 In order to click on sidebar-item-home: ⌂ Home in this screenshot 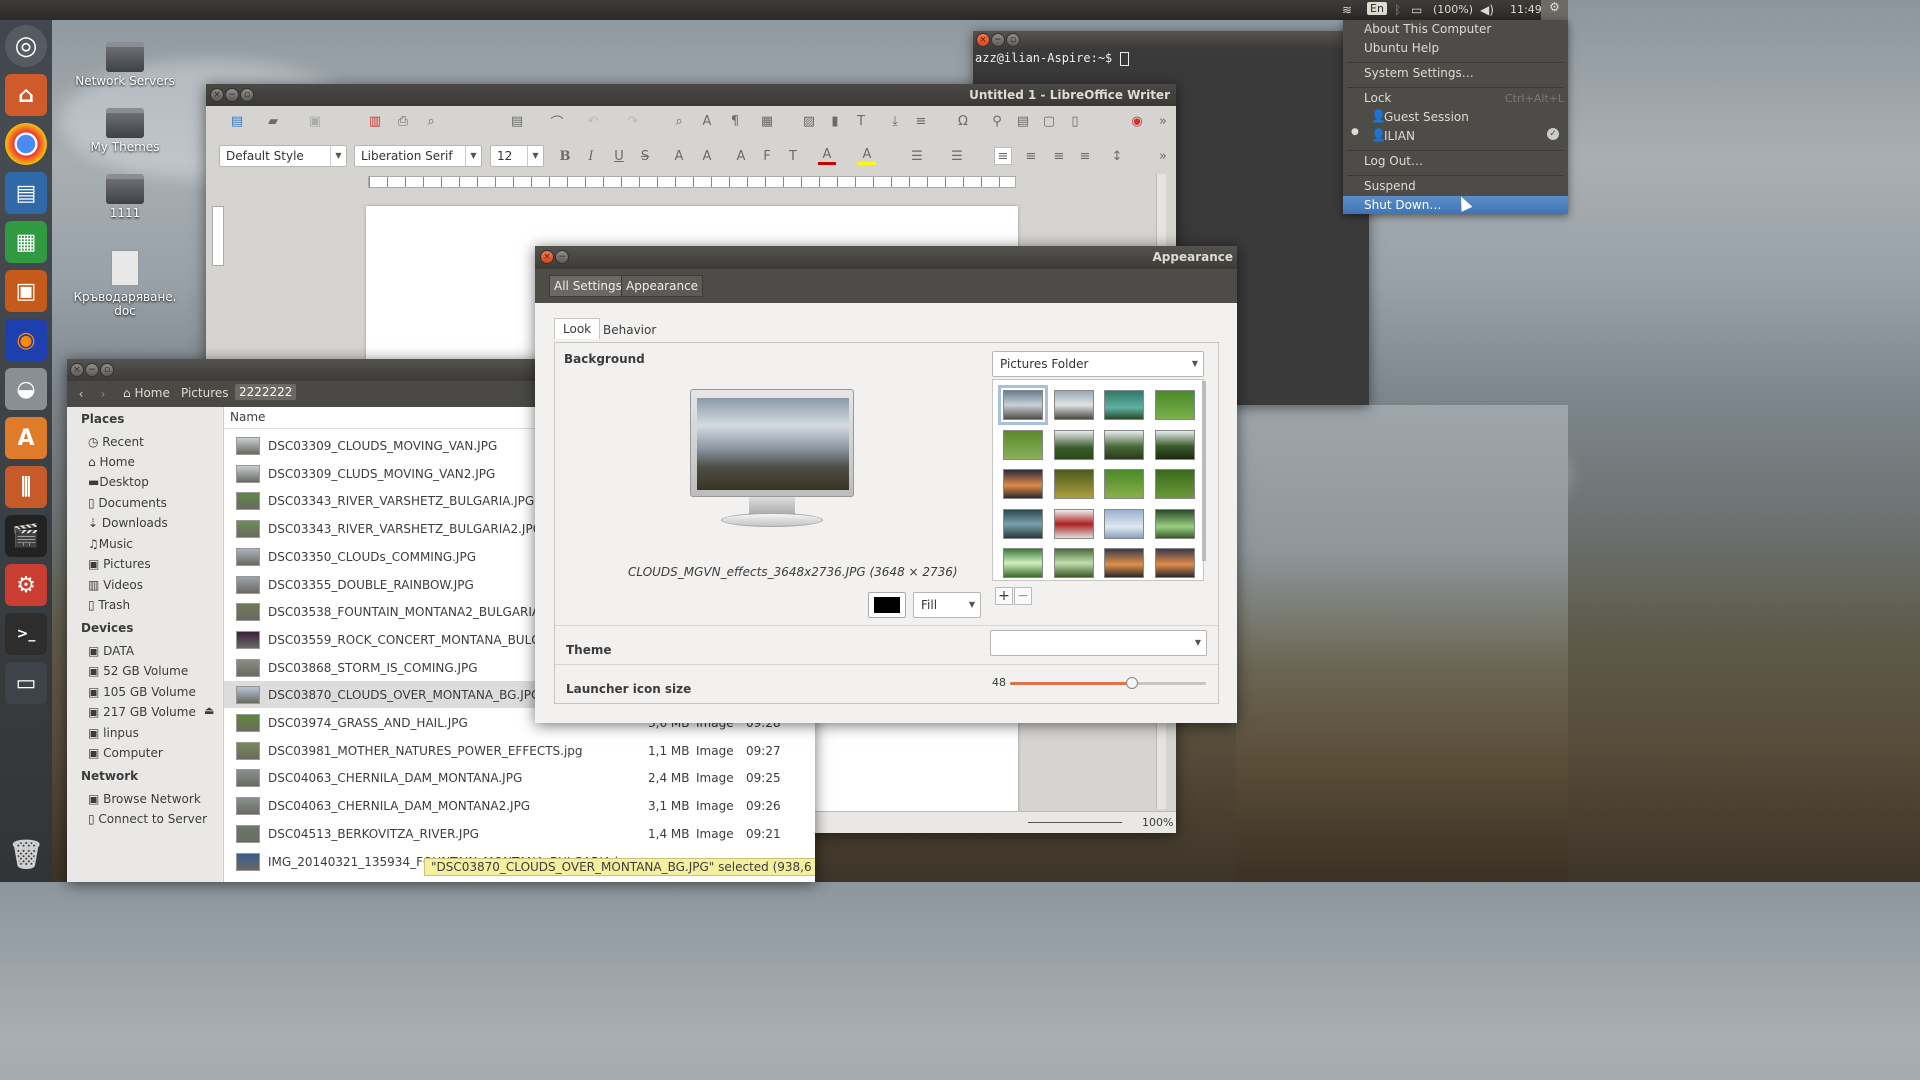, I will do `click(111, 462)`.